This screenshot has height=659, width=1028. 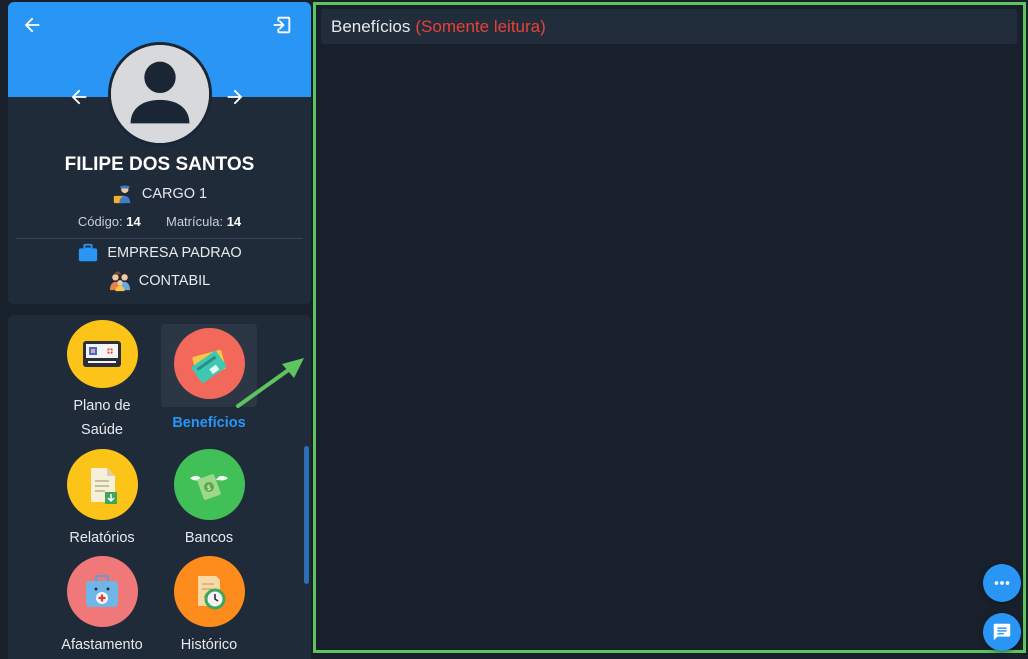 I want to click on menu-item-bancos: $ Bancos, so click(x=209, y=497).